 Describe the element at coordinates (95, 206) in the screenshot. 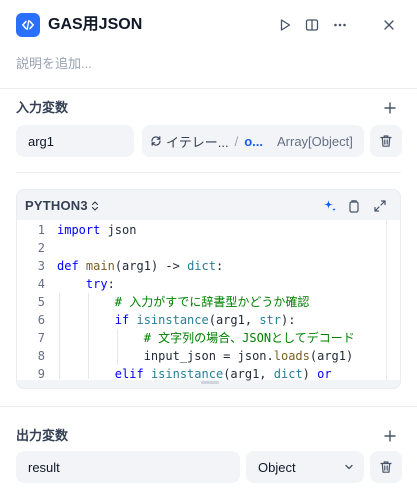

I see `chevron-up-down-icon` at that location.